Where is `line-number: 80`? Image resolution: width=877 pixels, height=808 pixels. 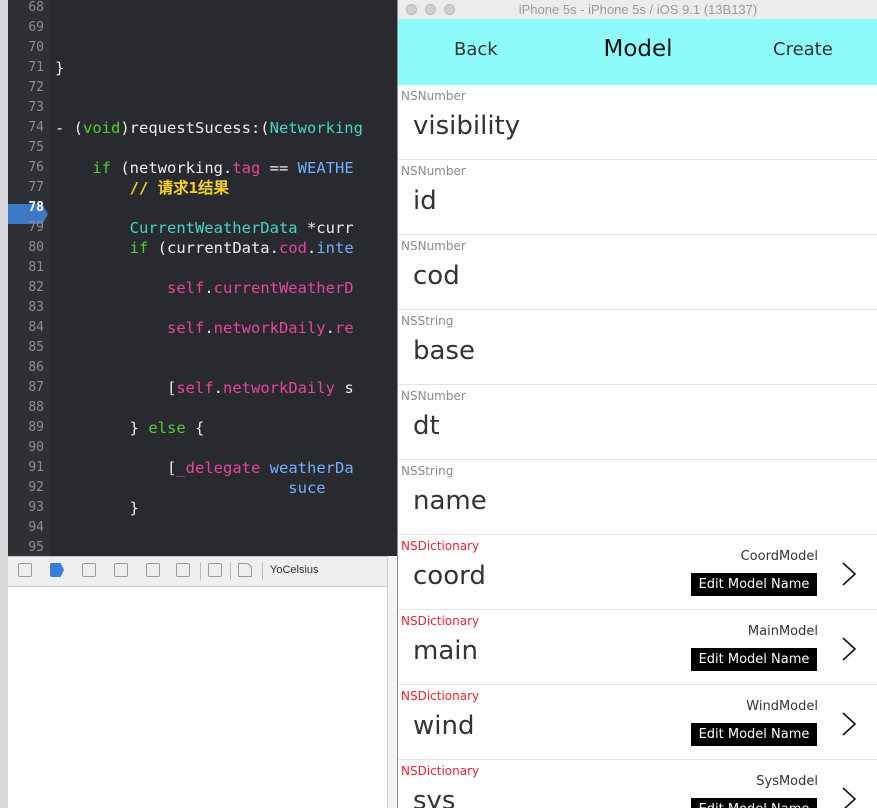 line-number: 80 is located at coordinates (36, 247).